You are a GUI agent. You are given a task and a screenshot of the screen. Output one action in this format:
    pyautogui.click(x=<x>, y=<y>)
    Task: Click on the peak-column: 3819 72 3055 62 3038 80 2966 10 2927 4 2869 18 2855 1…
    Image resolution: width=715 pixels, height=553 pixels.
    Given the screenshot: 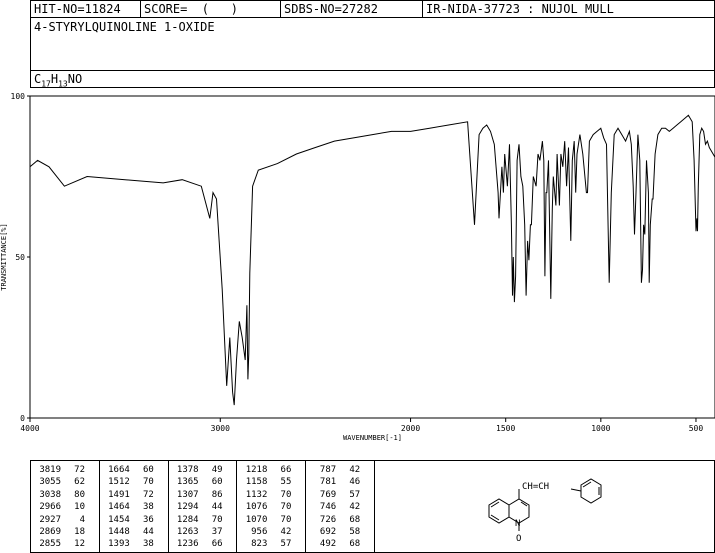 What is the action you would take?
    pyautogui.click(x=65, y=507)
    